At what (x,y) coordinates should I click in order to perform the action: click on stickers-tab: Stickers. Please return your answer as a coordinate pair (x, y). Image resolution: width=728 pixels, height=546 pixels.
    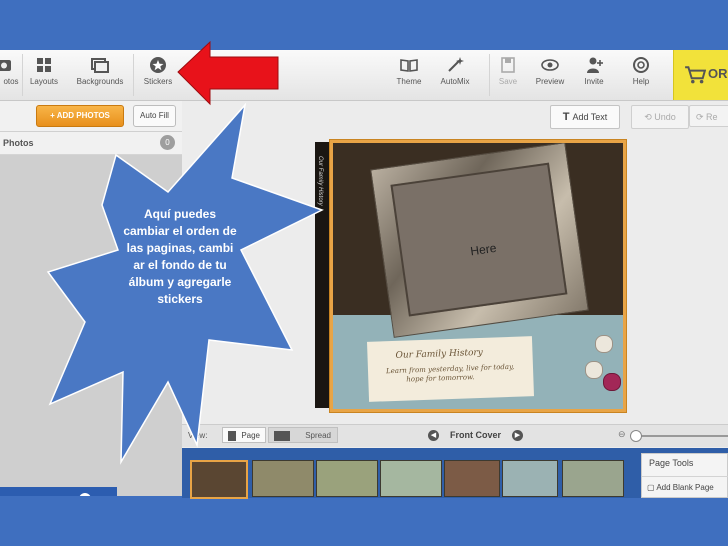
    Looking at the image, I should click on (158, 75).